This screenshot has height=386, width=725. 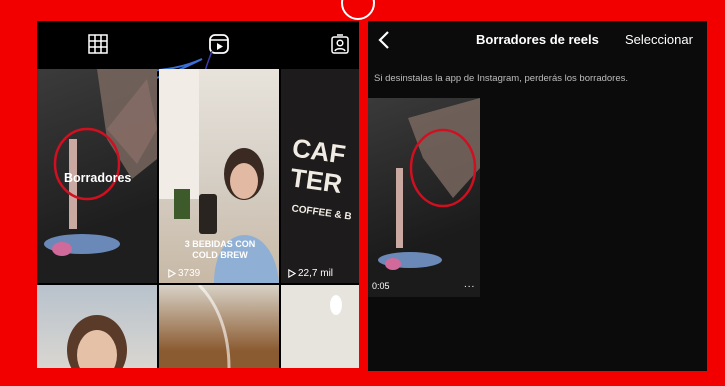 What do you see at coordinates (336, 305) in the screenshot?
I see `light-thumbnail-illustration` at bounding box center [336, 305].